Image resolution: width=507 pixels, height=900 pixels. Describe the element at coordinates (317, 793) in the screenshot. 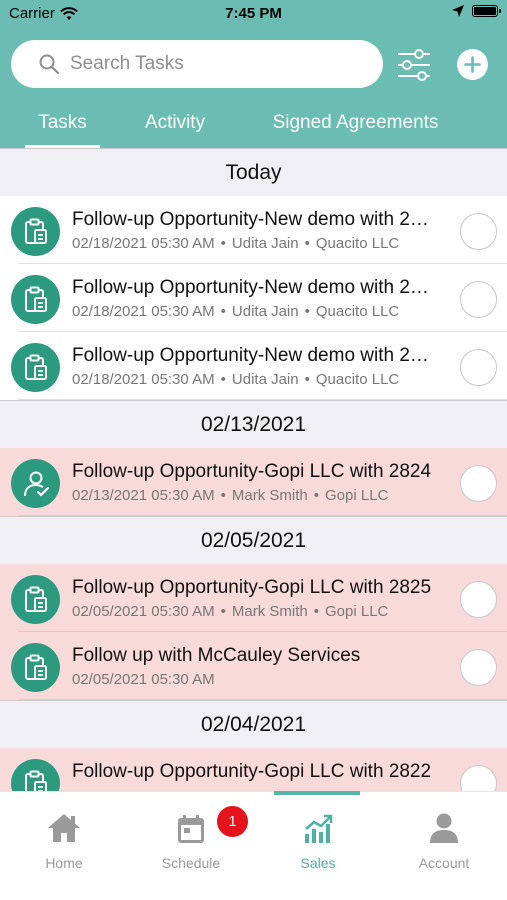

I see `active-tab-indicator` at that location.